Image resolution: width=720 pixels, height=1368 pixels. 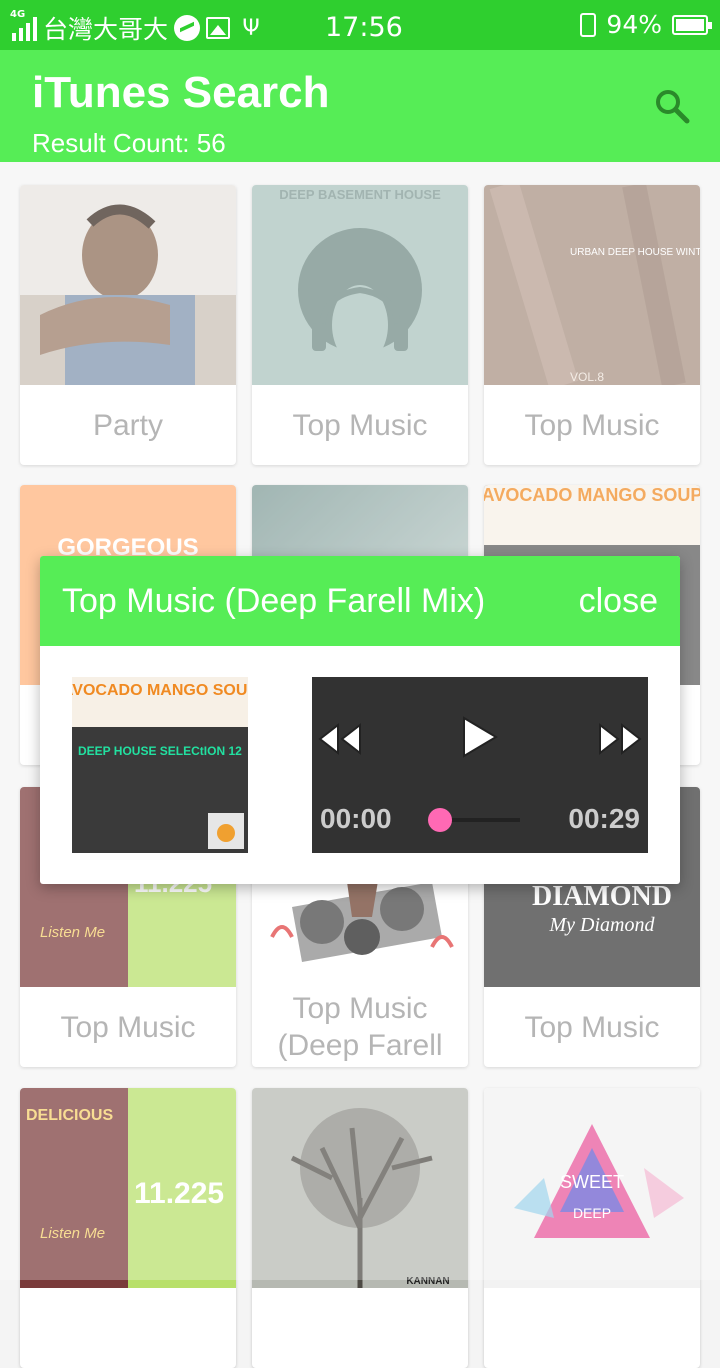 What do you see at coordinates (160, 690) in the screenshot?
I see `dialog-art-title: AVOCADO MANGO SOUP` at bounding box center [160, 690].